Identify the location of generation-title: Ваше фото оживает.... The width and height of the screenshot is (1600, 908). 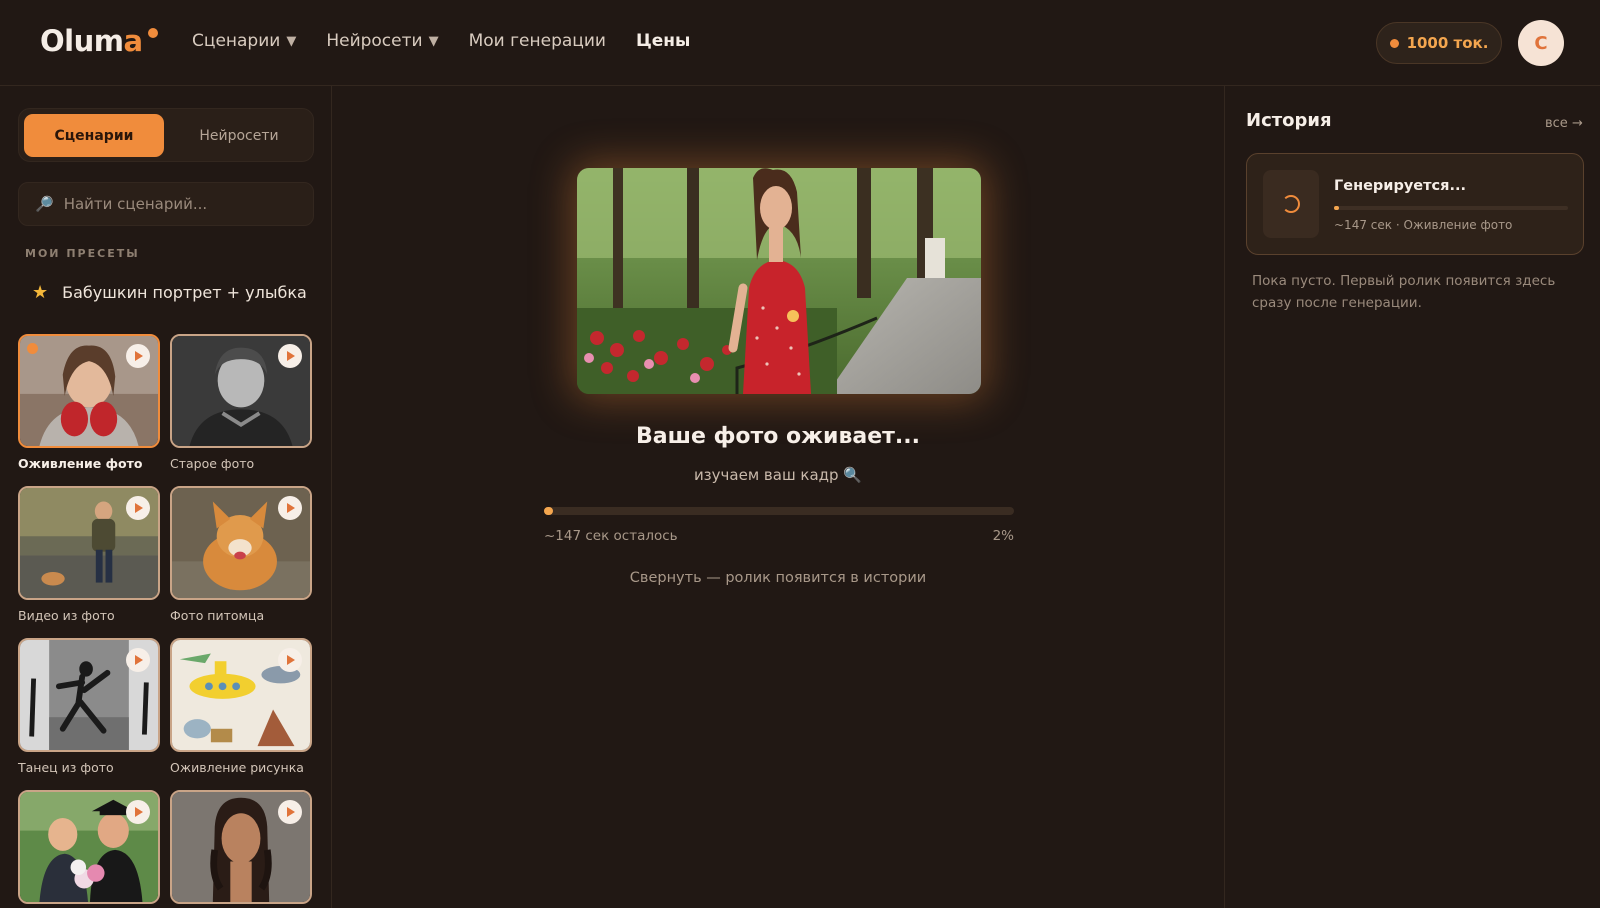
(778, 436).